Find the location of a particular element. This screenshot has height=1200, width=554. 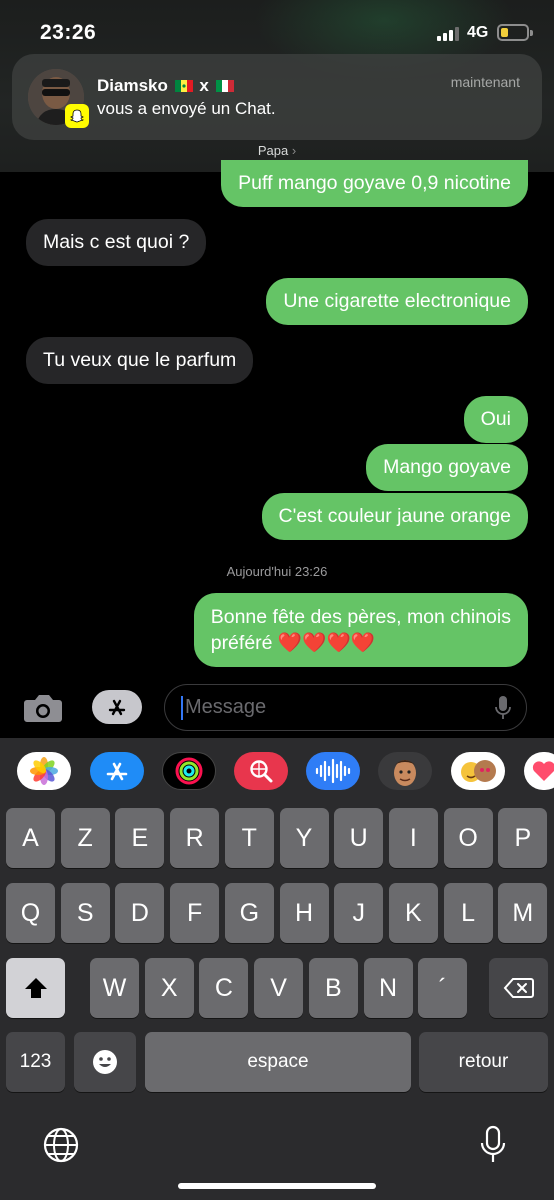

globe-icon is located at coordinates (61, 1145).